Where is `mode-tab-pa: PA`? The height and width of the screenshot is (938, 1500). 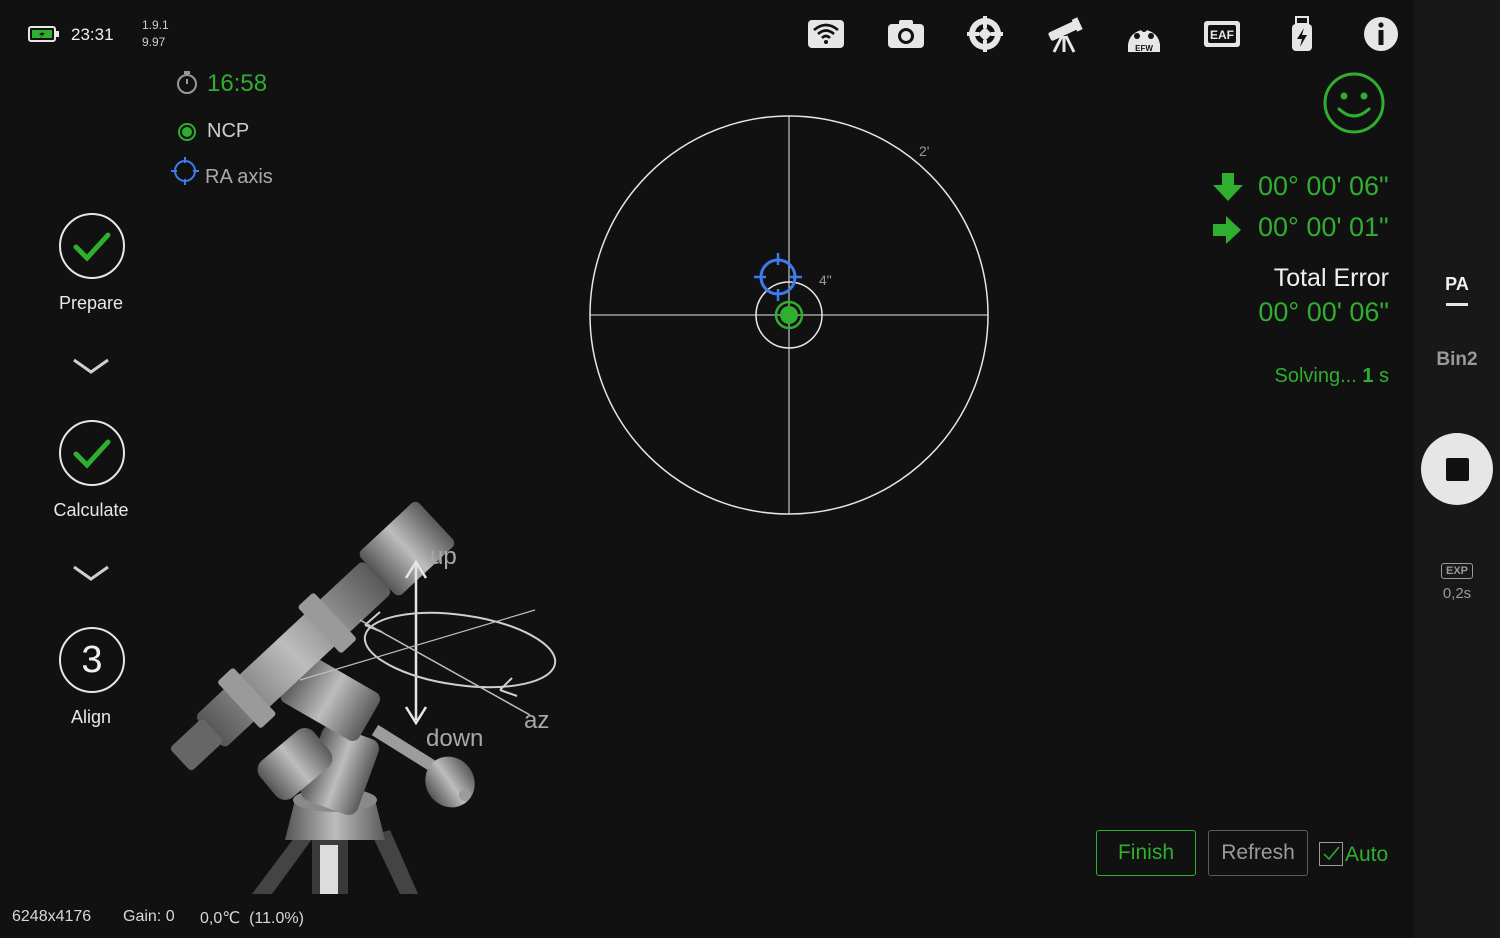
mode-tab-pa: PA is located at coordinates (1457, 290).